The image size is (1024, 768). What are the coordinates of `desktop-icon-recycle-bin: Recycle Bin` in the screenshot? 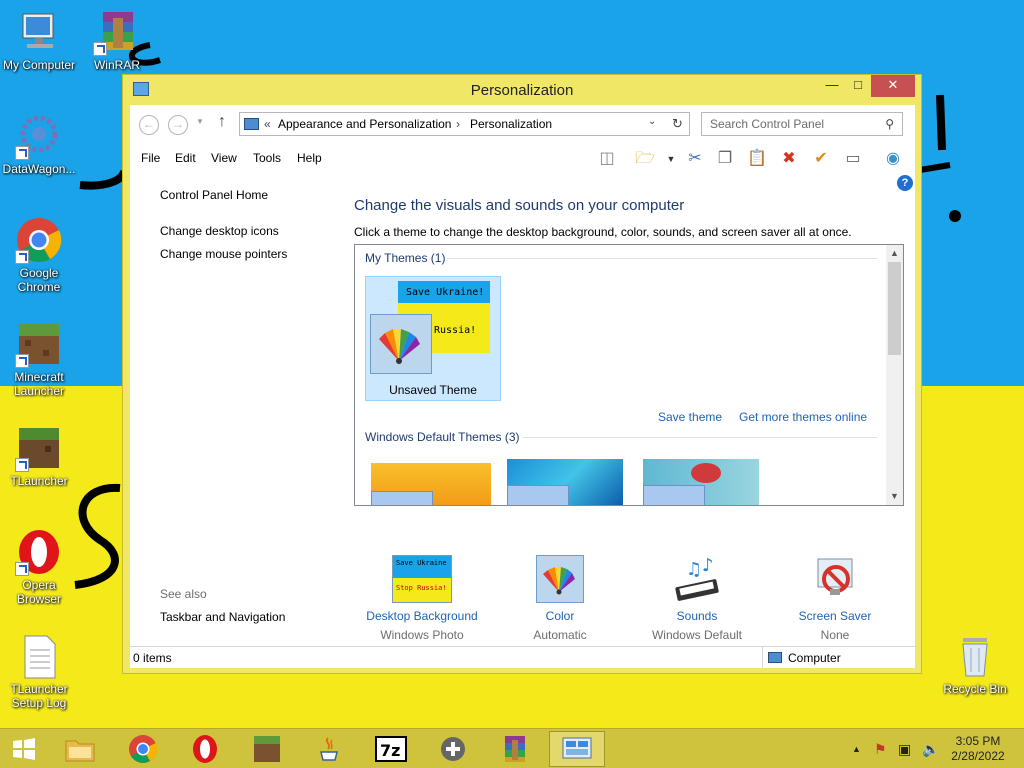 It's located at (975, 664).